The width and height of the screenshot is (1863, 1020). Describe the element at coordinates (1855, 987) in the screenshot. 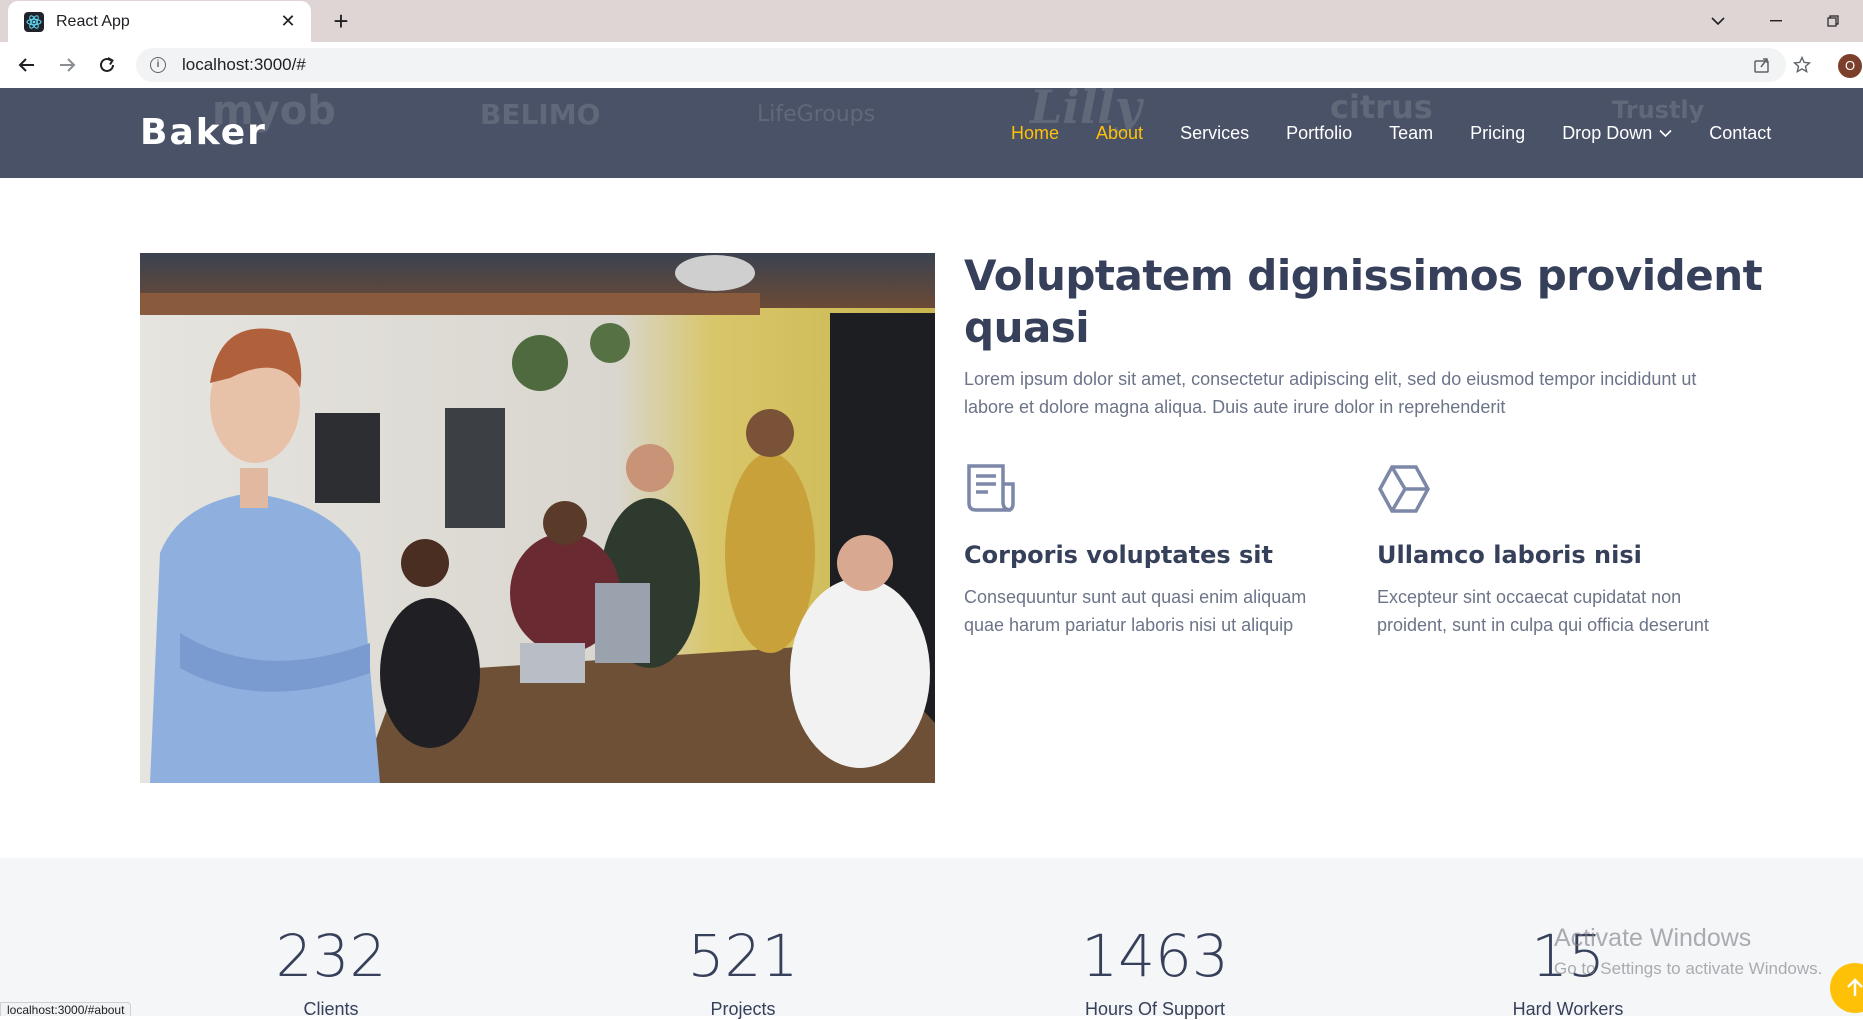

I see `arrow-up-icon` at that location.